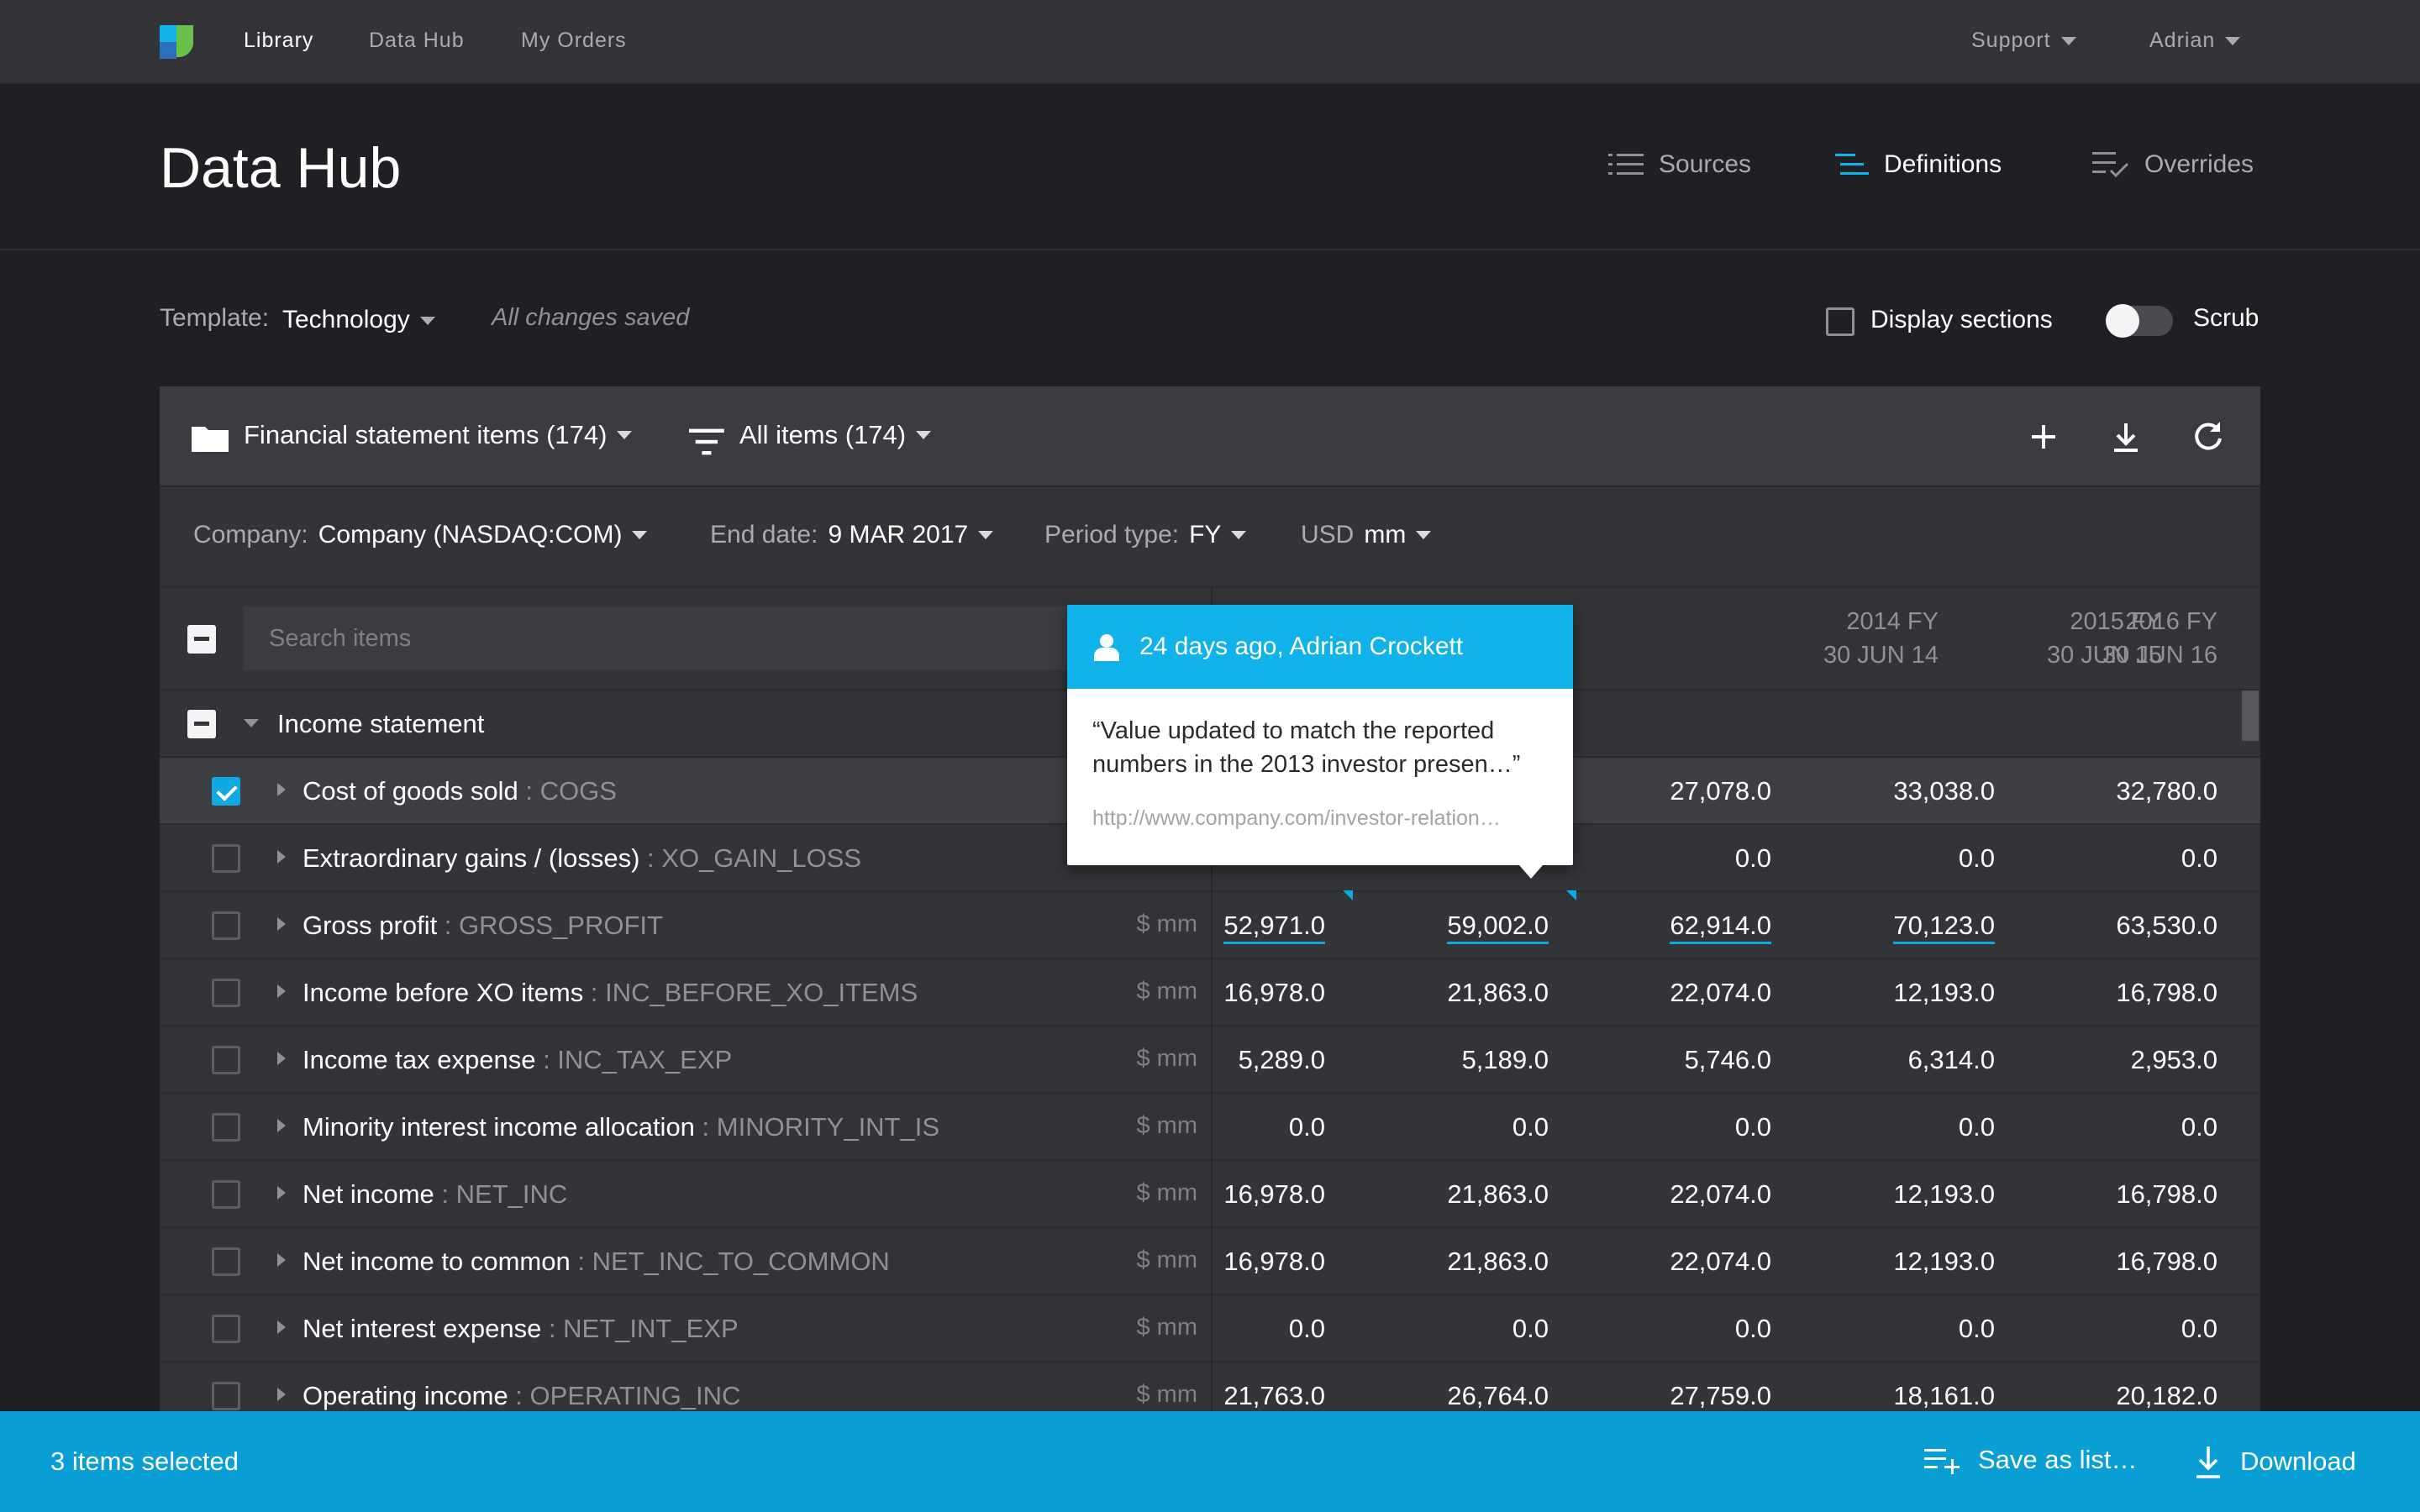  What do you see at coordinates (1465, 1396) in the screenshot?
I see `value-cell: 26,764.0` at bounding box center [1465, 1396].